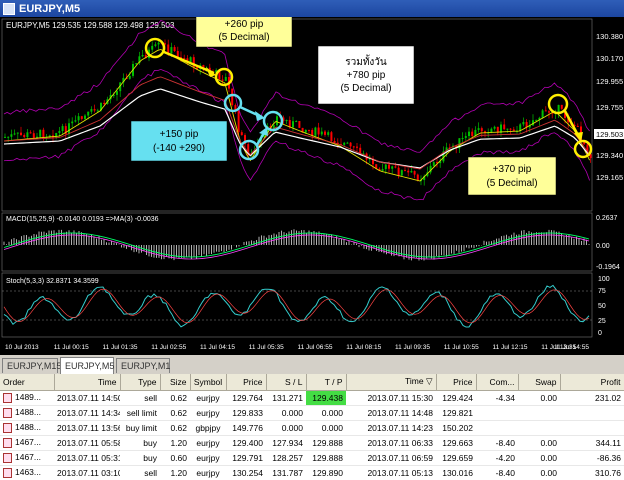 Image resolution: width=624 pixels, height=480 pixels. Describe the element at coordinates (286, 413) in the screenshot. I see `cell-sl: 0.000` at that location.